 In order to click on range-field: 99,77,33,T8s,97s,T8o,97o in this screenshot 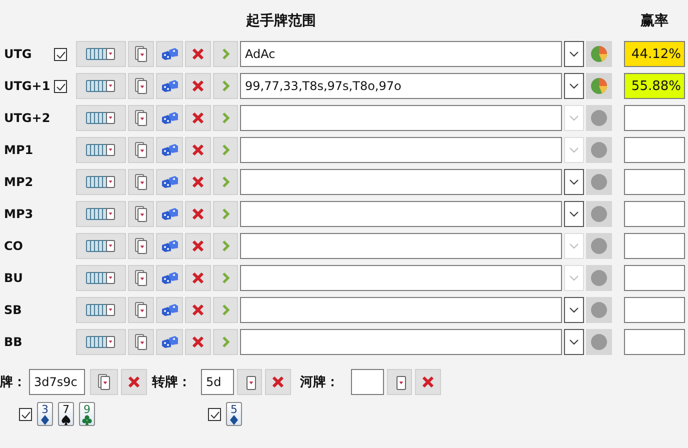, I will do `click(401, 86)`.